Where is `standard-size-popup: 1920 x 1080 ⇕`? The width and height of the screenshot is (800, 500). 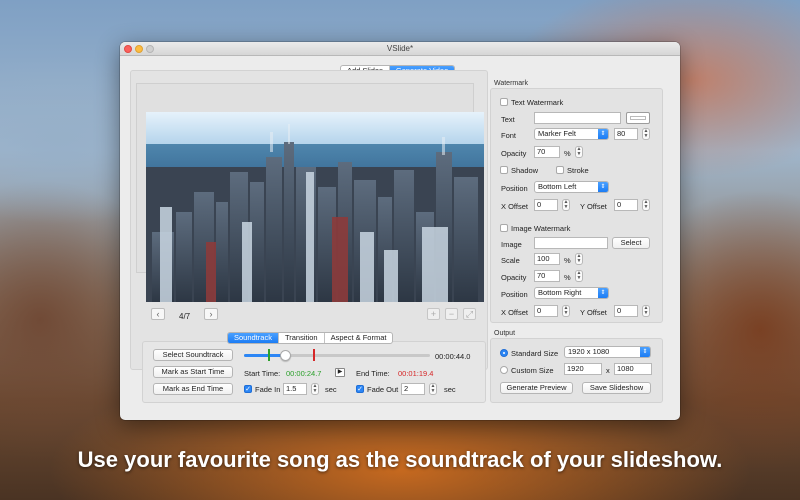 standard-size-popup: 1920 x 1080 ⇕ is located at coordinates (607, 352).